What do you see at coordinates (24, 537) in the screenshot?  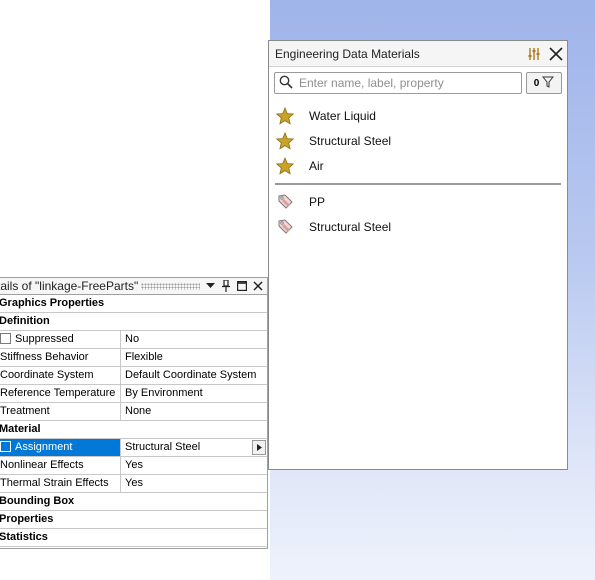 I see `section-label: Statistics` at bounding box center [24, 537].